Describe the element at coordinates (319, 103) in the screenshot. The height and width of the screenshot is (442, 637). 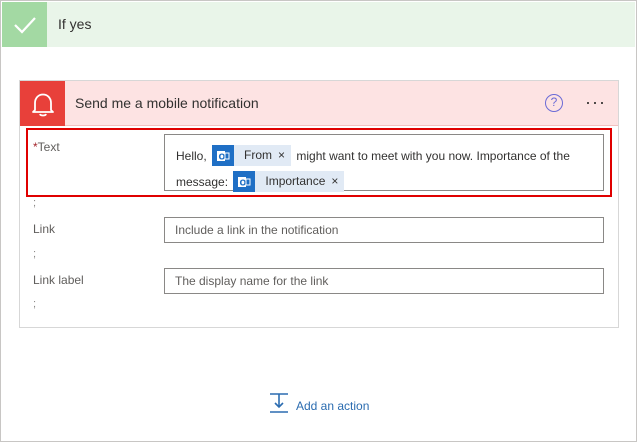
I see `action-card-header: Send me a mobile notification ? ···` at that location.